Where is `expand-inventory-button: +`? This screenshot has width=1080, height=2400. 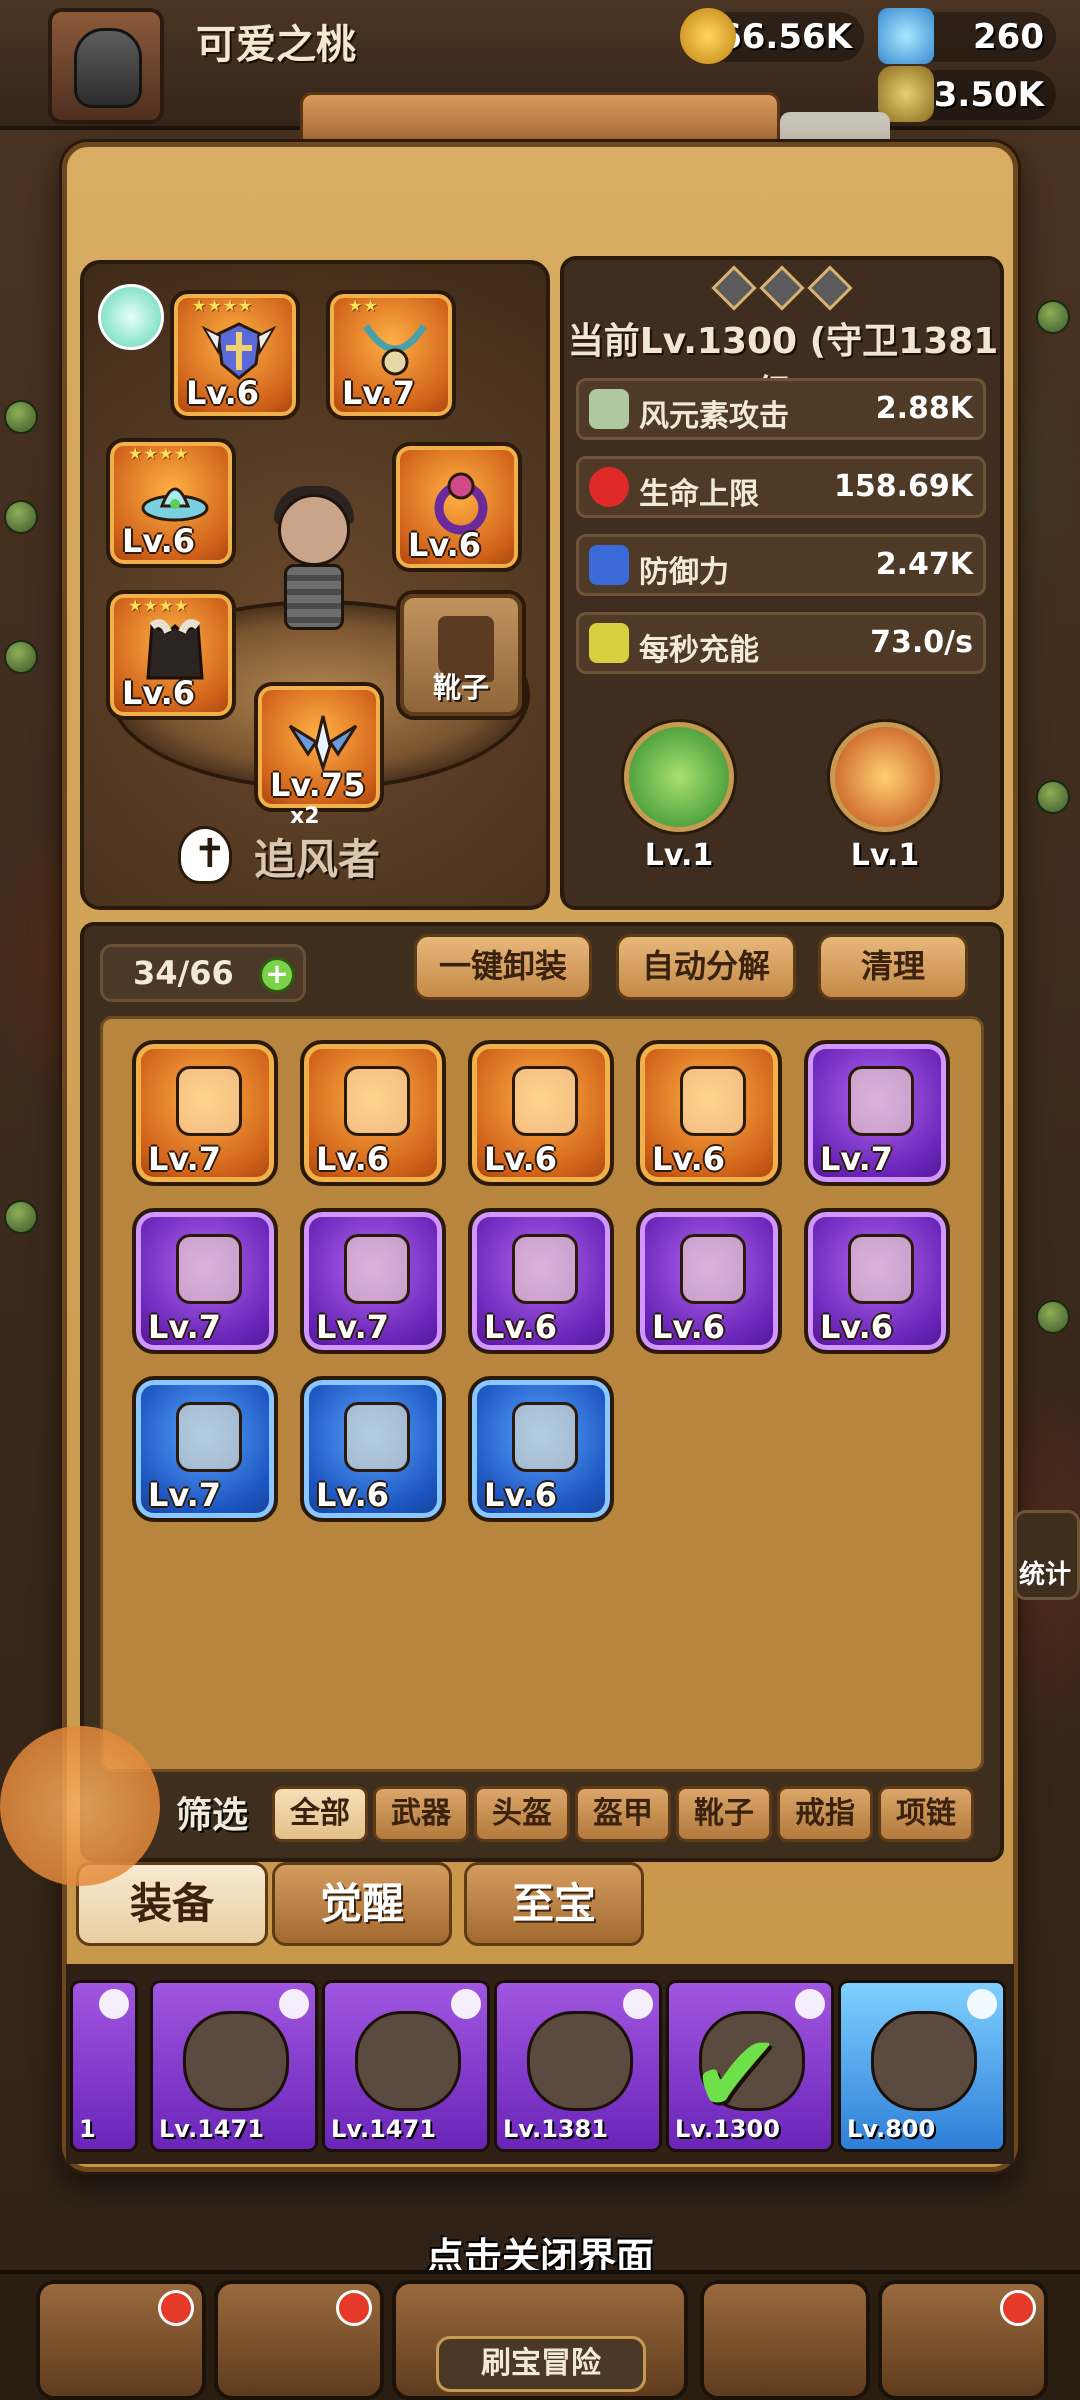 expand-inventory-button: + is located at coordinates (277, 975).